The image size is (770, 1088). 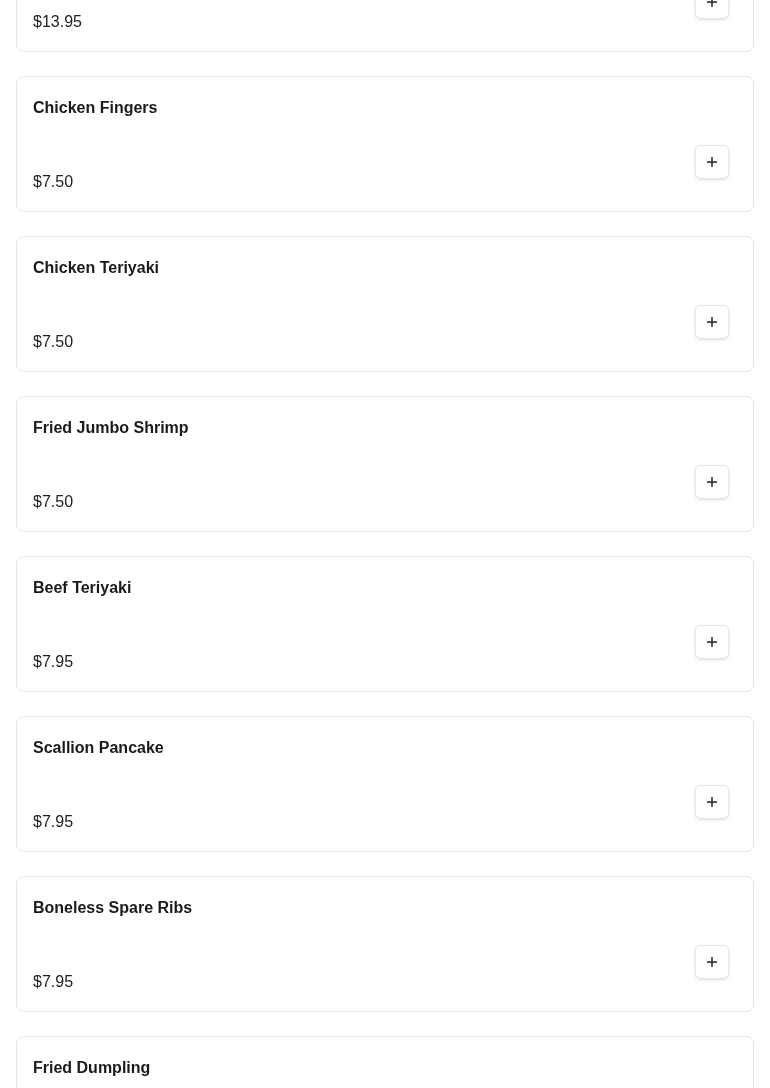 I want to click on item-price: $13.95, so click(x=57, y=22).